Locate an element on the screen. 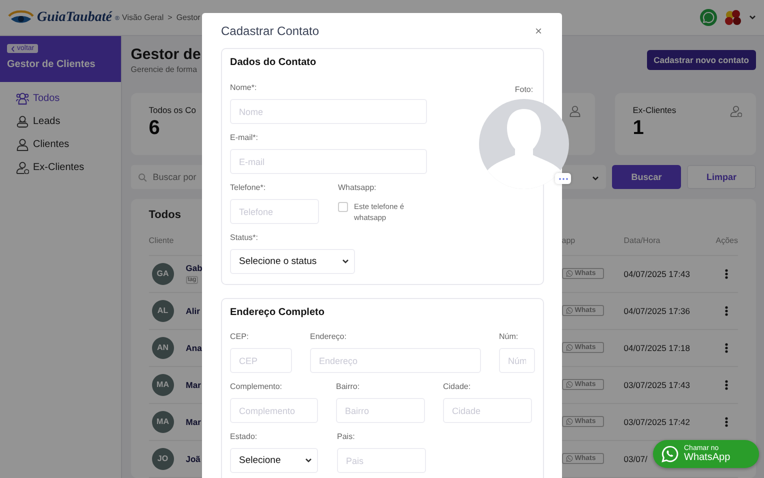 The width and height of the screenshot is (764, 478). sidebar-title: Gestor de Clientes is located at coordinates (51, 64).